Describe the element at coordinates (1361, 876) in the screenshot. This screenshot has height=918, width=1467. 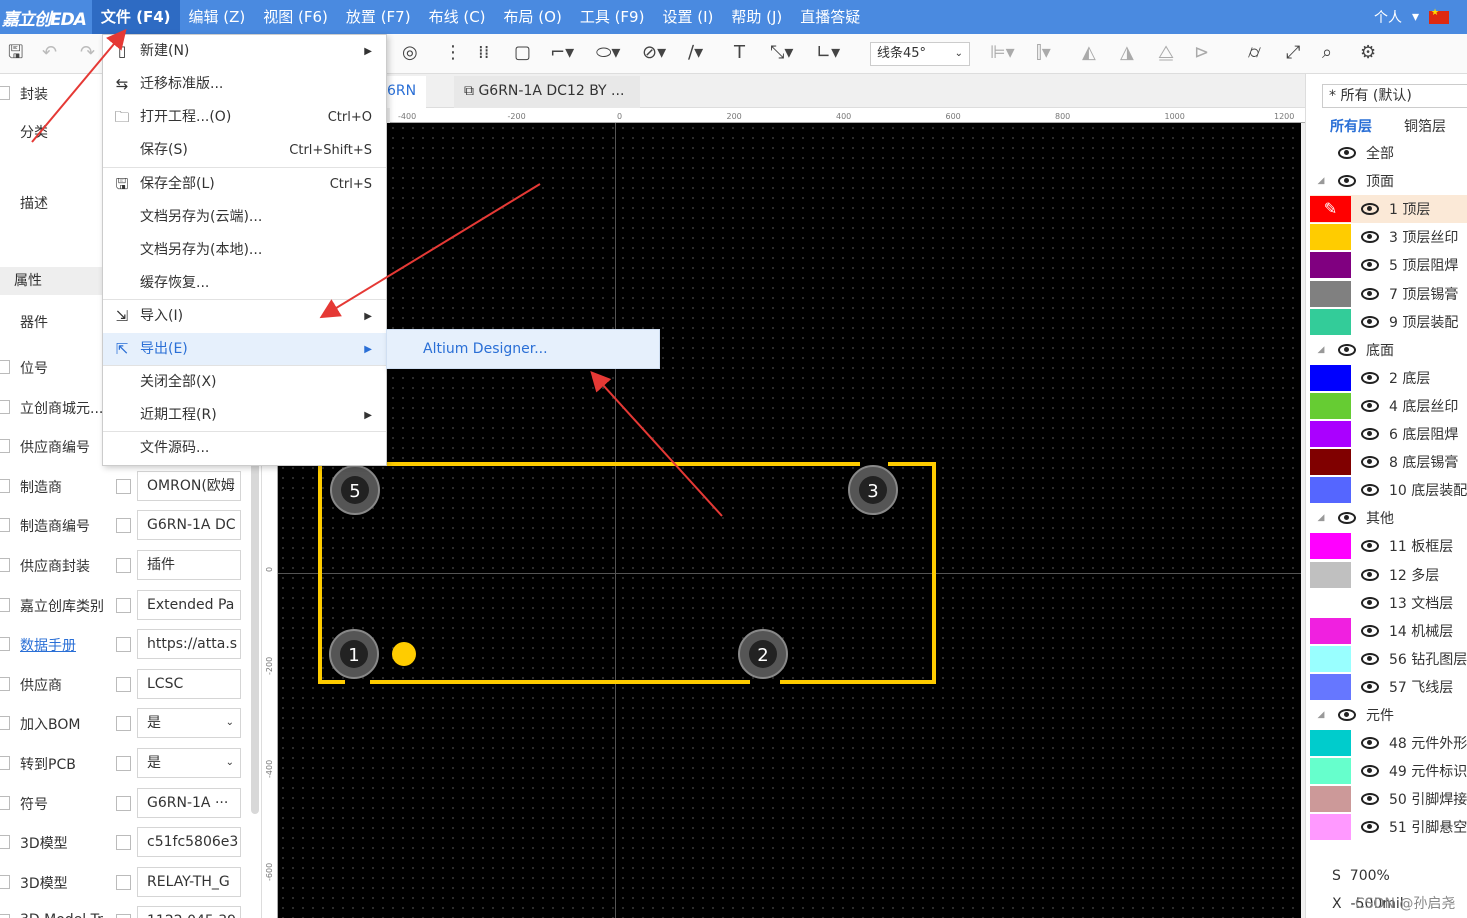
I see `scale-readout: S 700%` at that location.